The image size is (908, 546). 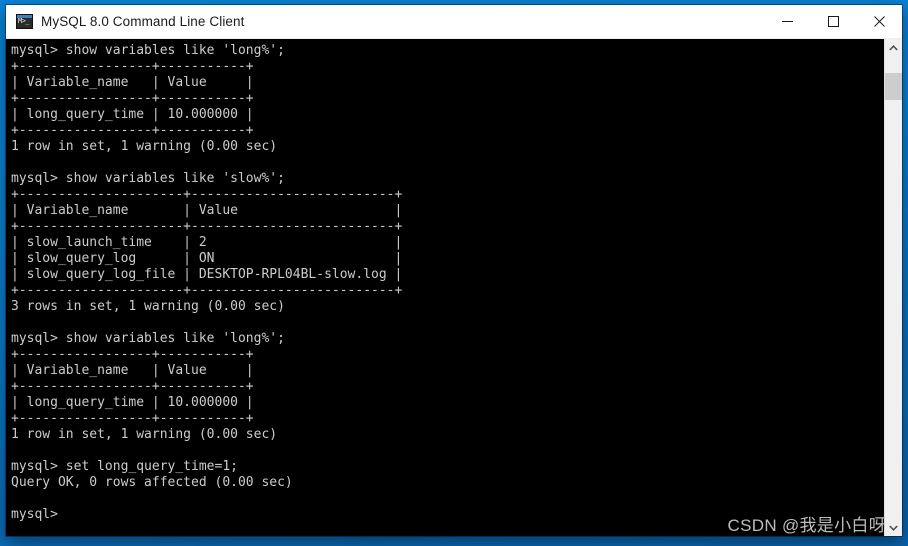 I want to click on terminal-line: mysql> set long_query_time=1;, so click(x=124, y=466).